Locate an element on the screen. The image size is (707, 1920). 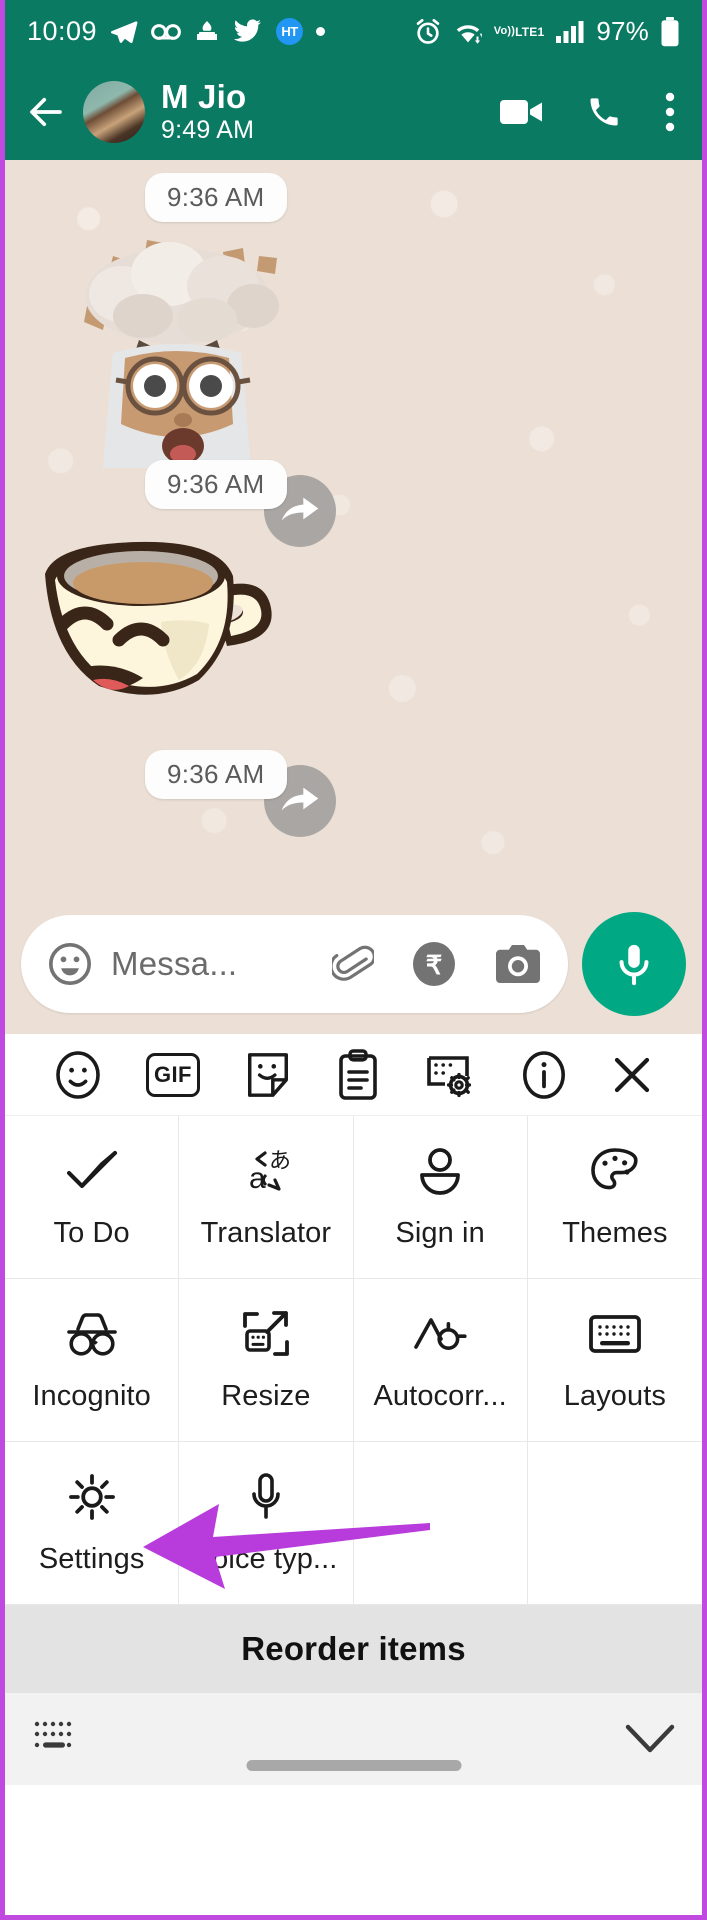
smiling-coffee-cup-sticker is located at coordinates (158, 620).